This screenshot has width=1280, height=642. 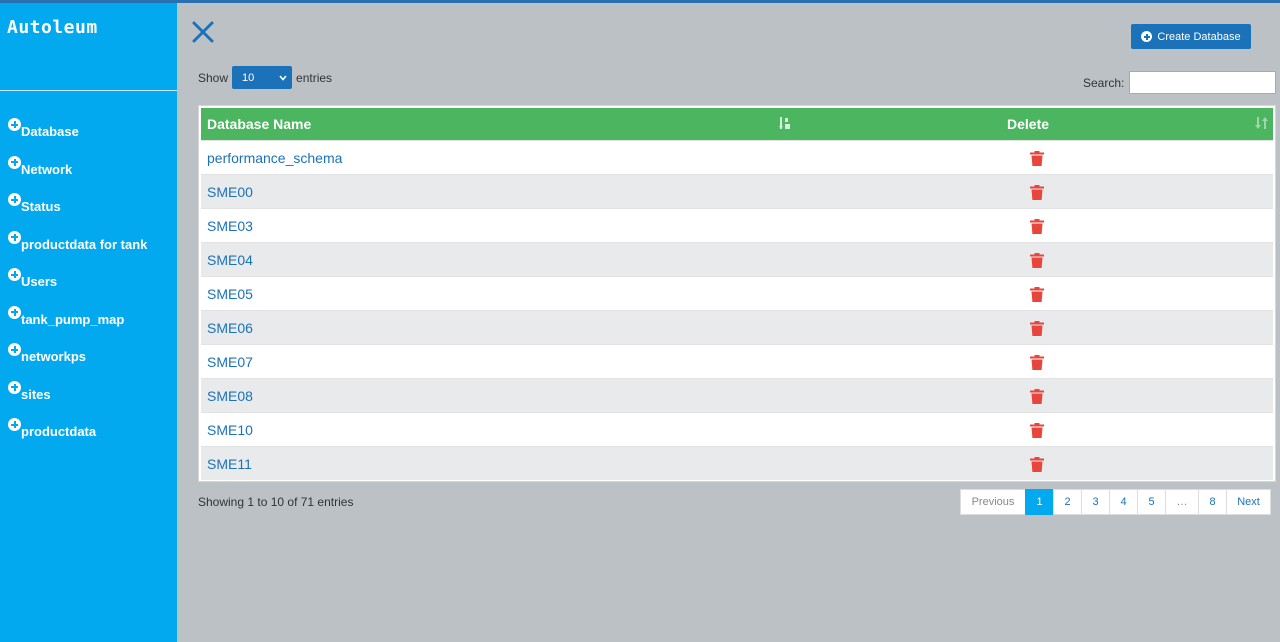 I want to click on sidebar-item-database: Database, so click(x=77, y=135).